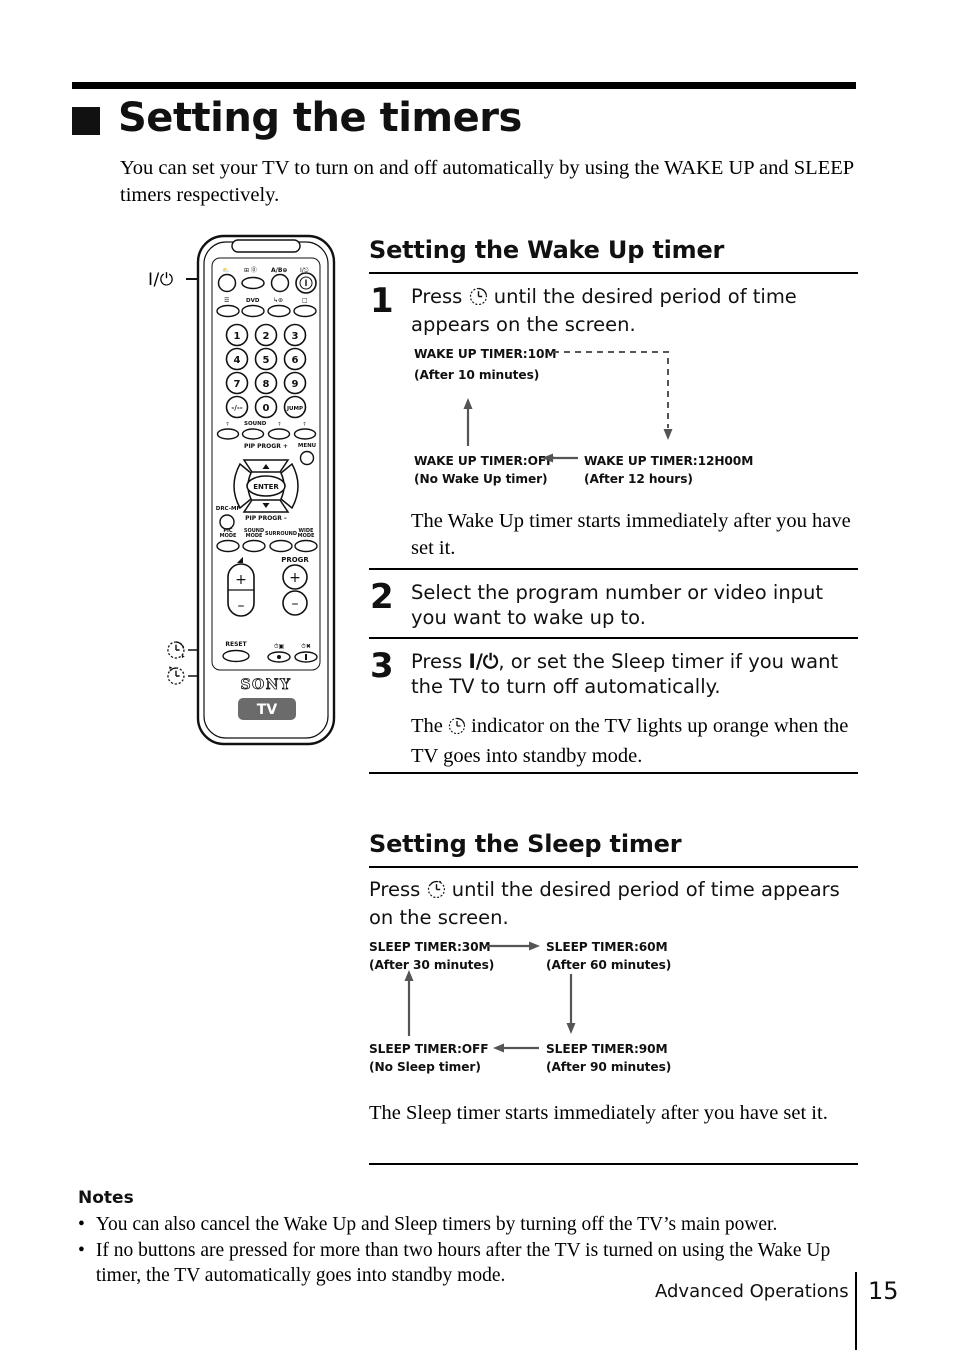 Image resolution: width=954 pixels, height=1352 pixels. I want to click on svg-text: PROGR, so click(295, 560).